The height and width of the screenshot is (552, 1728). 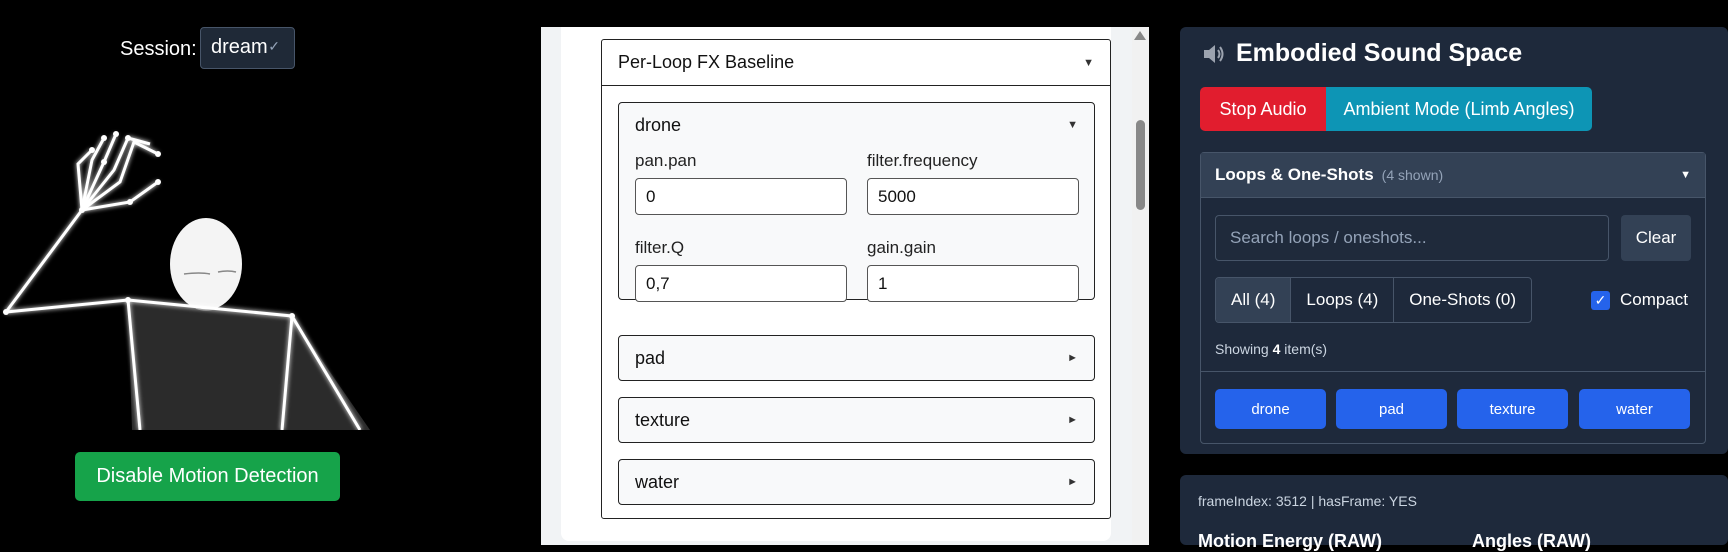 What do you see at coordinates (1531, 541) in the screenshot?
I see `angles-heading: Angles (RAW)` at bounding box center [1531, 541].